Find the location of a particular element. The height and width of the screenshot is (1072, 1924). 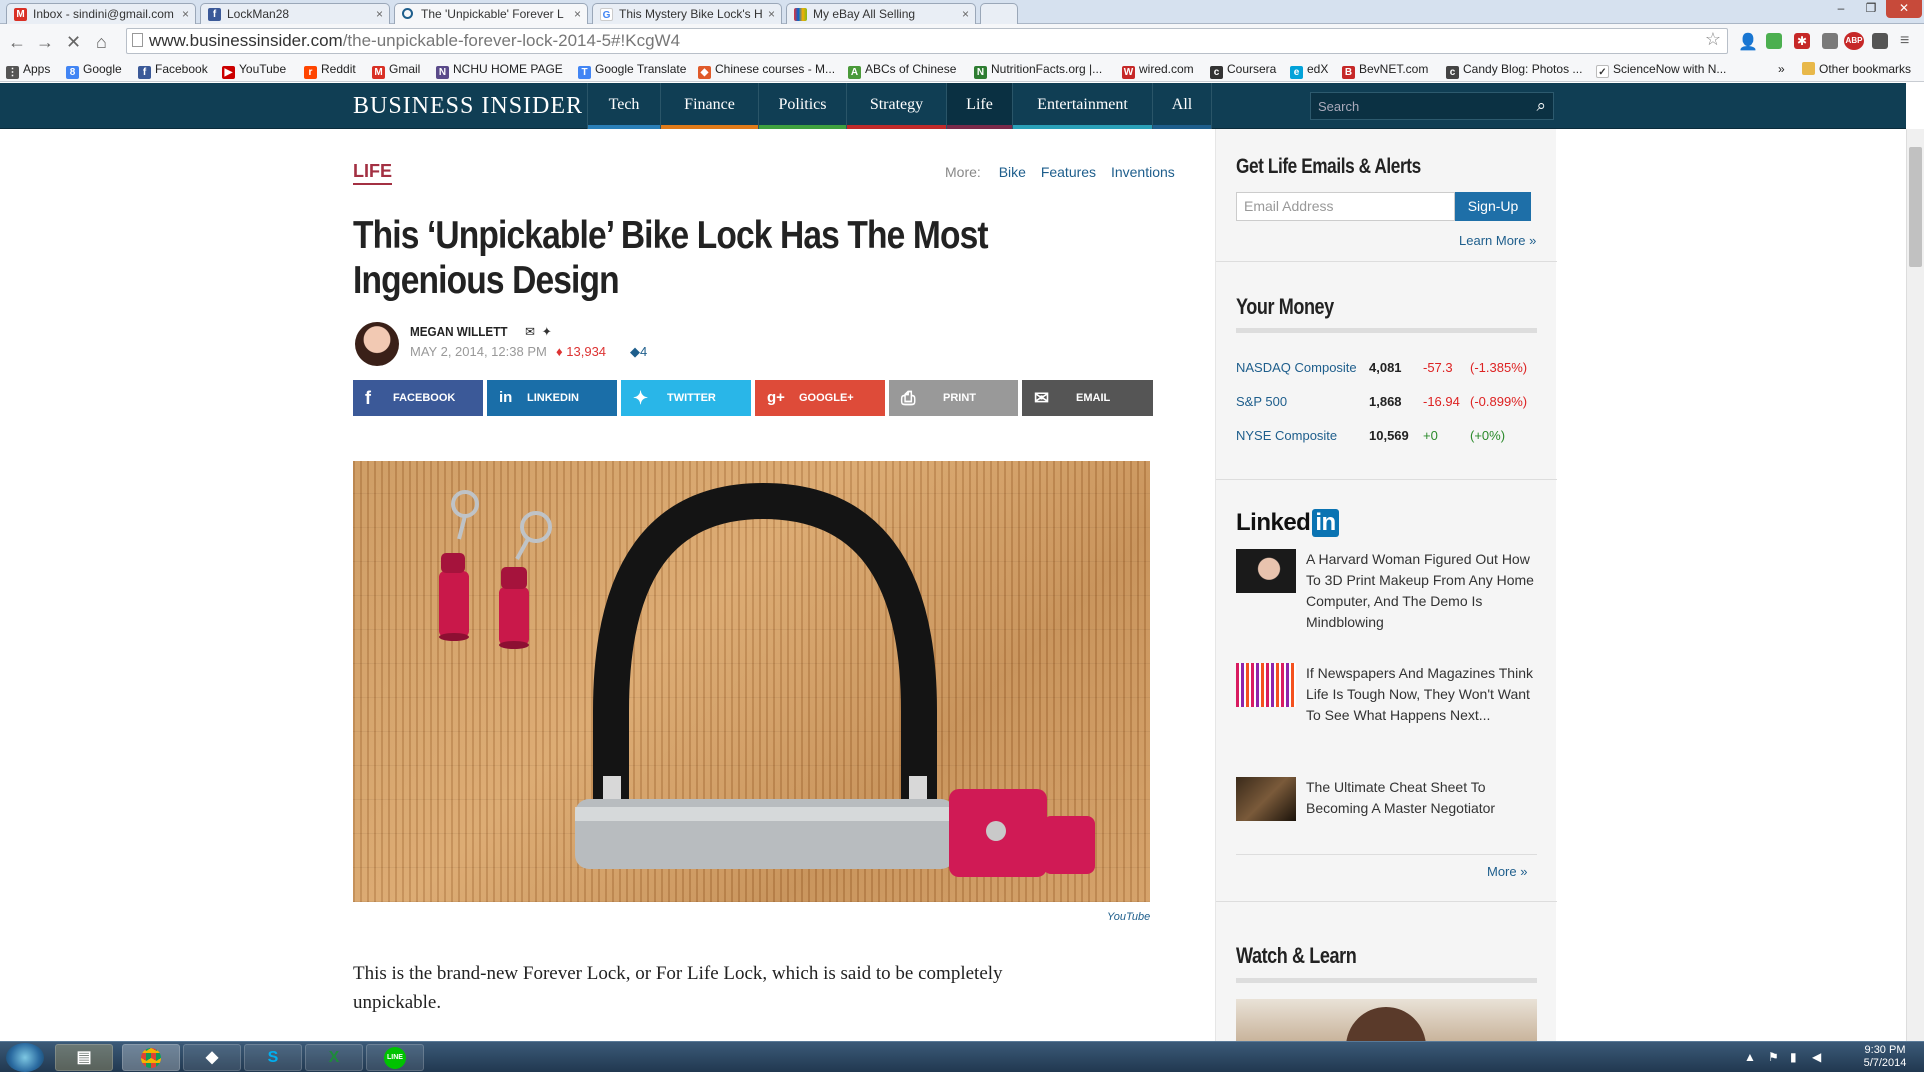

author-avatar is located at coordinates (377, 344).